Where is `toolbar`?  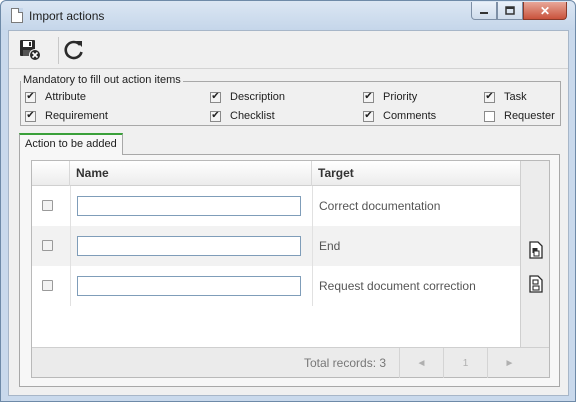
toolbar is located at coordinates (288, 50).